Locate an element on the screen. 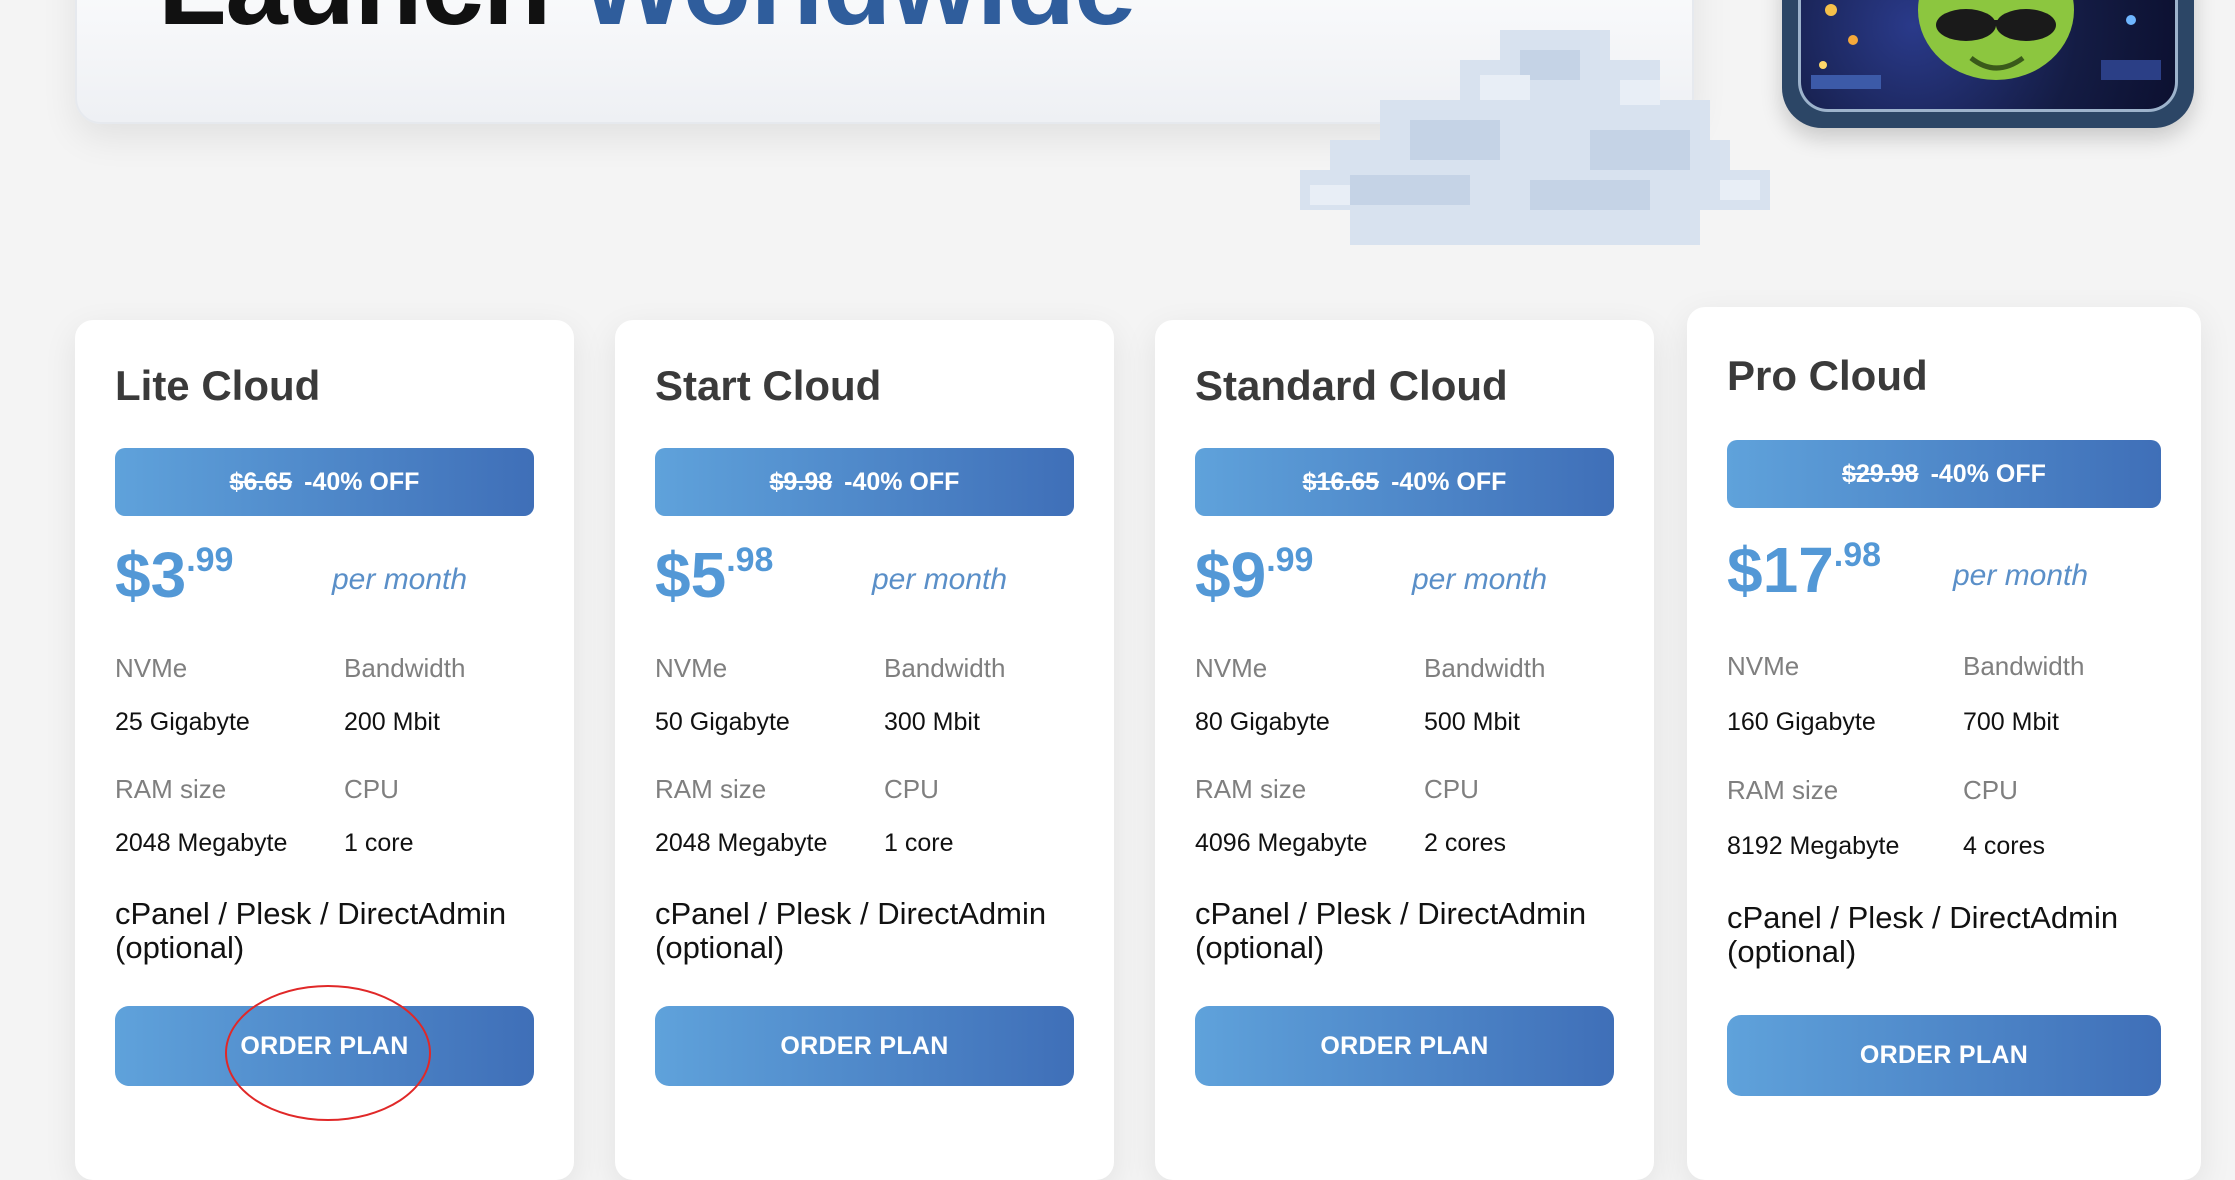 The width and height of the screenshot is (2235, 1180). hero-title: LaunchWorldwide is located at coordinates (647, 21).